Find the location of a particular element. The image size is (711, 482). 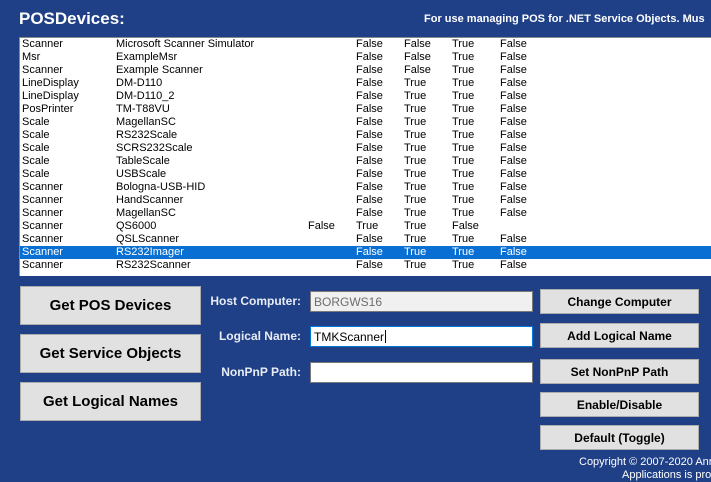

change-computer-button: Change Computer is located at coordinates (619, 301).